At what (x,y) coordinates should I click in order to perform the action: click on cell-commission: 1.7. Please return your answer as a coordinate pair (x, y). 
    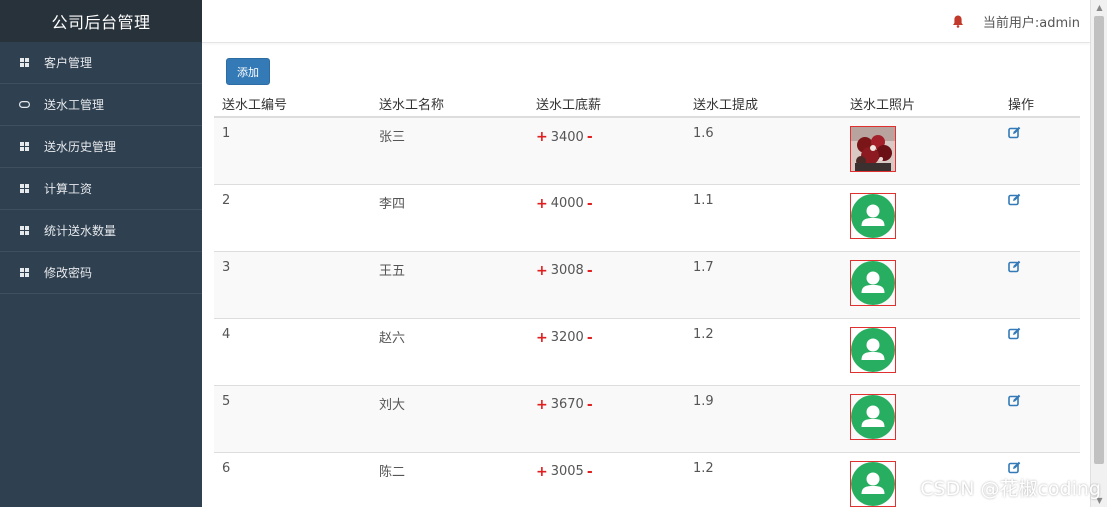
    Looking at the image, I should click on (763, 284).